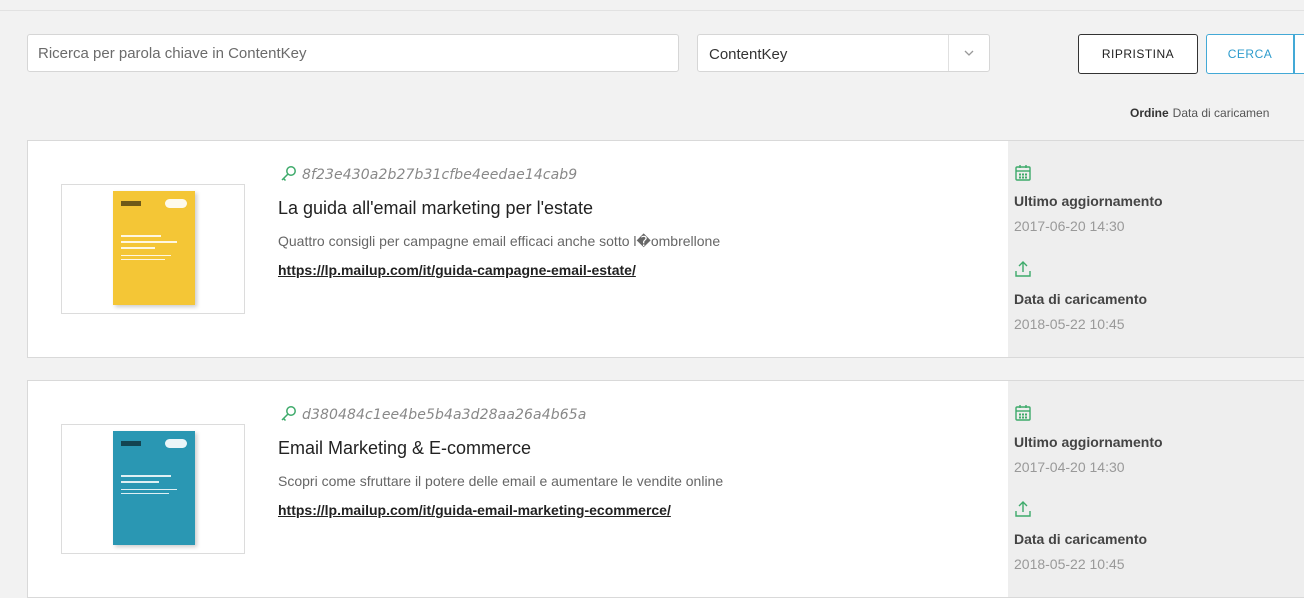 This screenshot has height=598, width=1304. I want to click on extra-button, so click(1299, 54).